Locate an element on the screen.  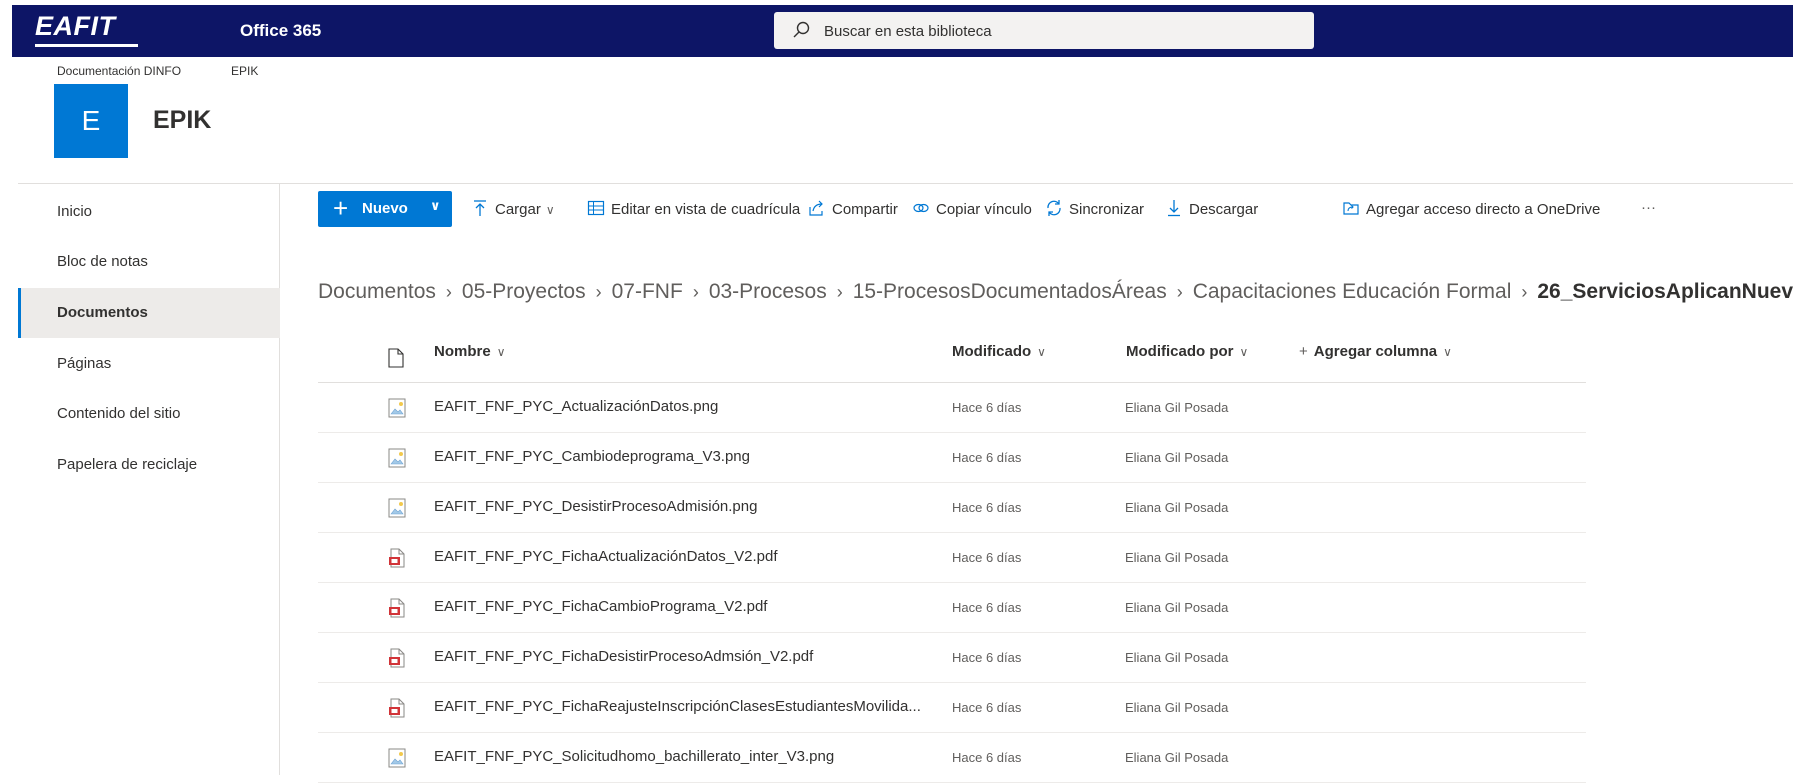
nav-item-documentos: Documentos is located at coordinates (149, 313).